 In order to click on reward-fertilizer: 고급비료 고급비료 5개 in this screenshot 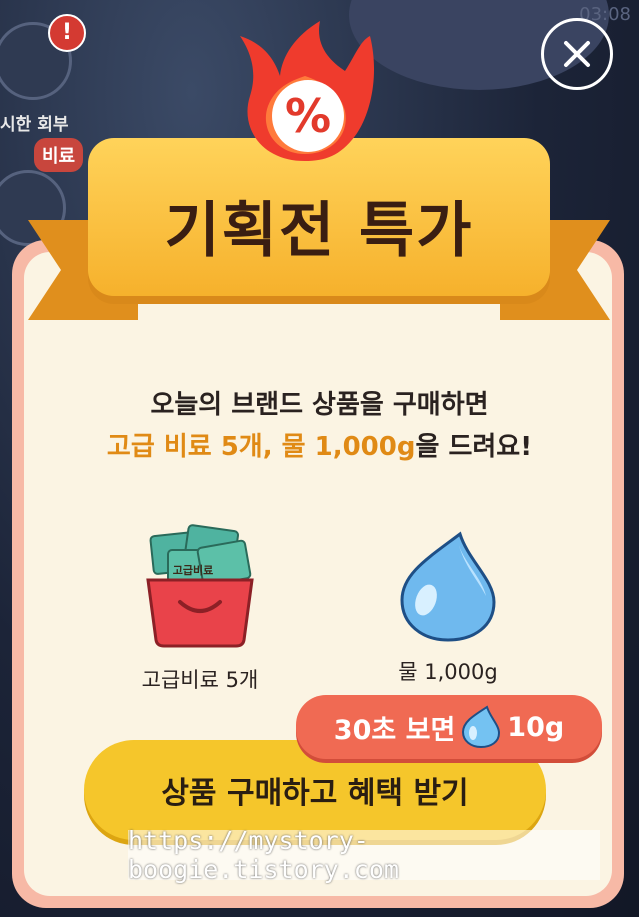, I will do `click(200, 607)`.